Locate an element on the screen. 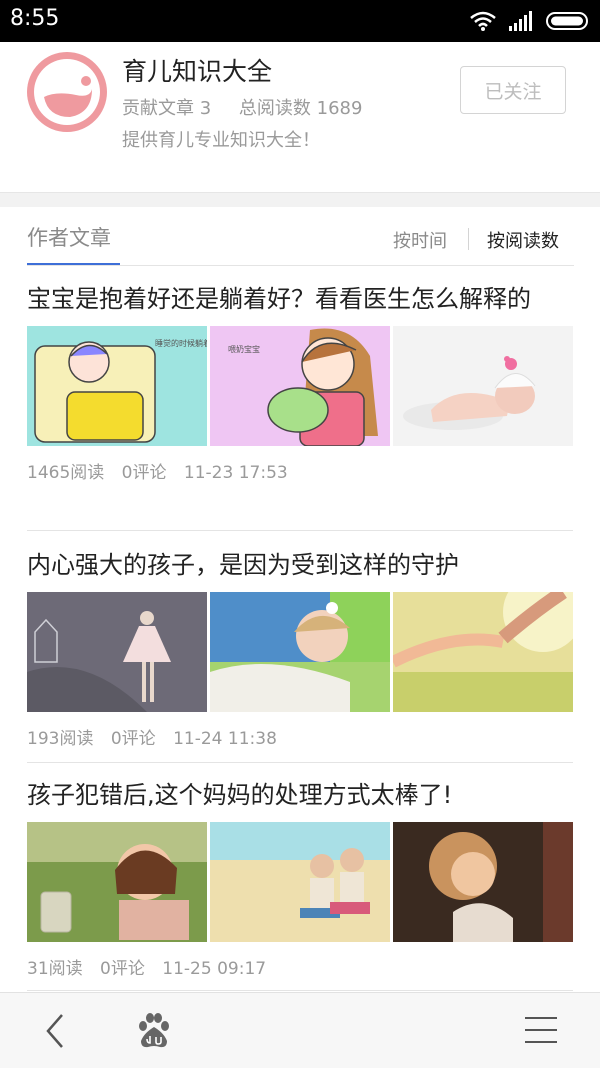  article-meta: 31阅读 0评论 11-25 09:17 is located at coordinates (300, 966).